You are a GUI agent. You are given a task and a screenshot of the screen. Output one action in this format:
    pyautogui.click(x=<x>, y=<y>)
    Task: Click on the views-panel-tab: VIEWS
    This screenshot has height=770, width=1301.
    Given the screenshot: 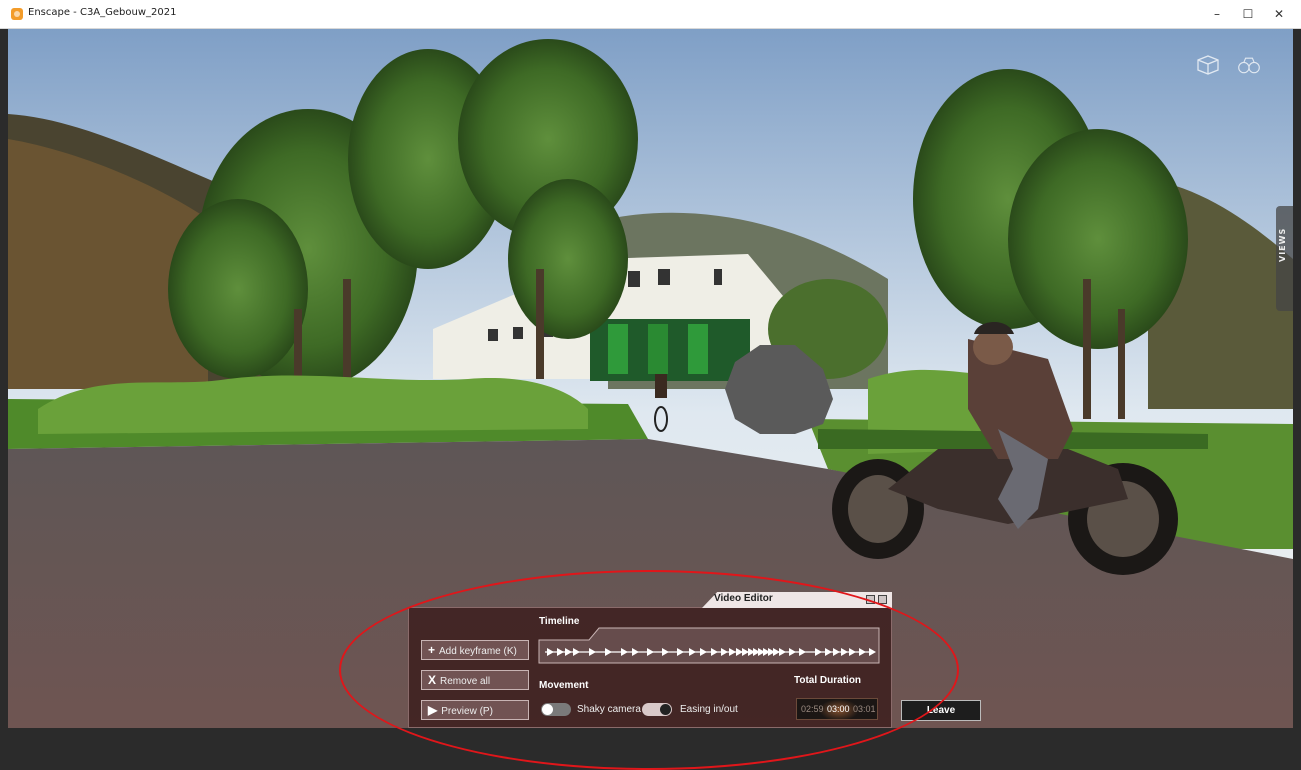 What is the action you would take?
    pyautogui.click(x=1284, y=258)
    